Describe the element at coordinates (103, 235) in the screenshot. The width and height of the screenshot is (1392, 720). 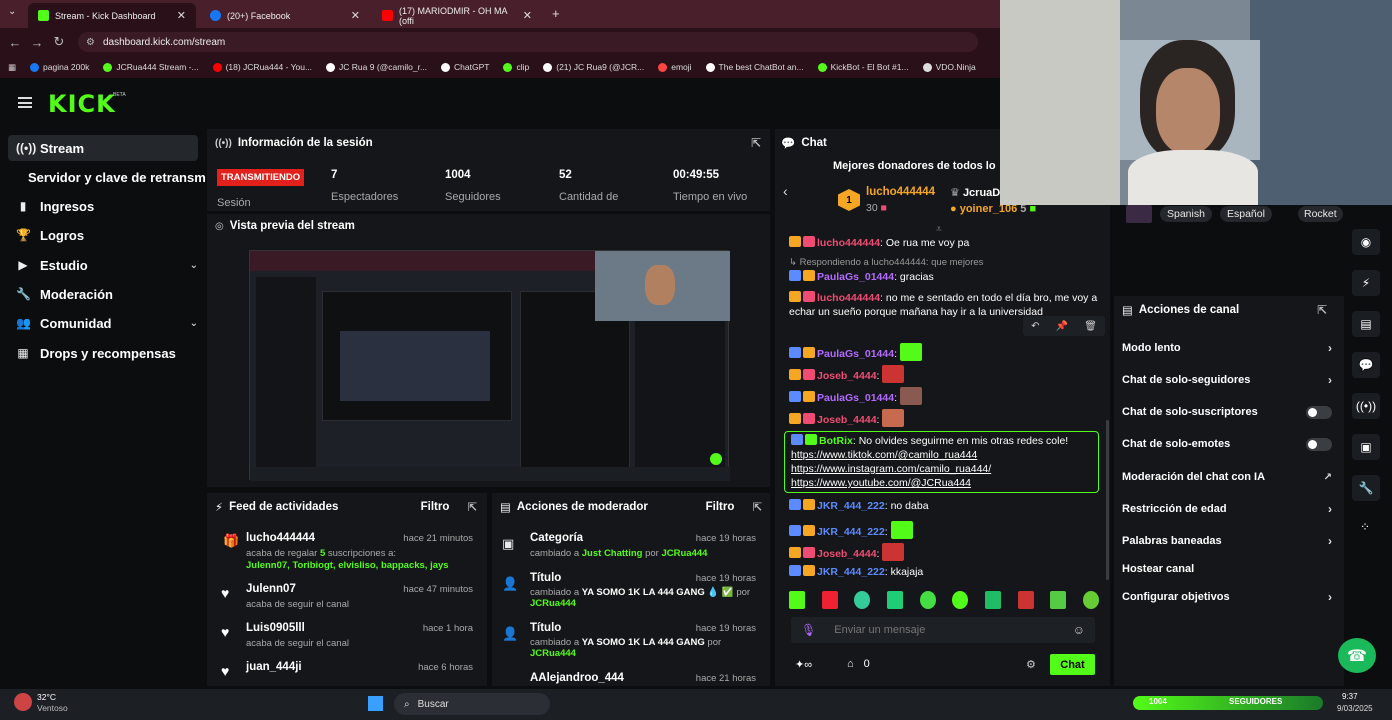
I see `sidebar-item-logros: 🏆 Logros` at that location.